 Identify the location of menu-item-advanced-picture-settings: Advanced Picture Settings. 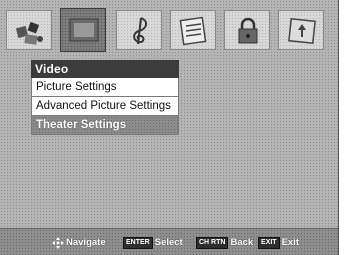
(105, 106).